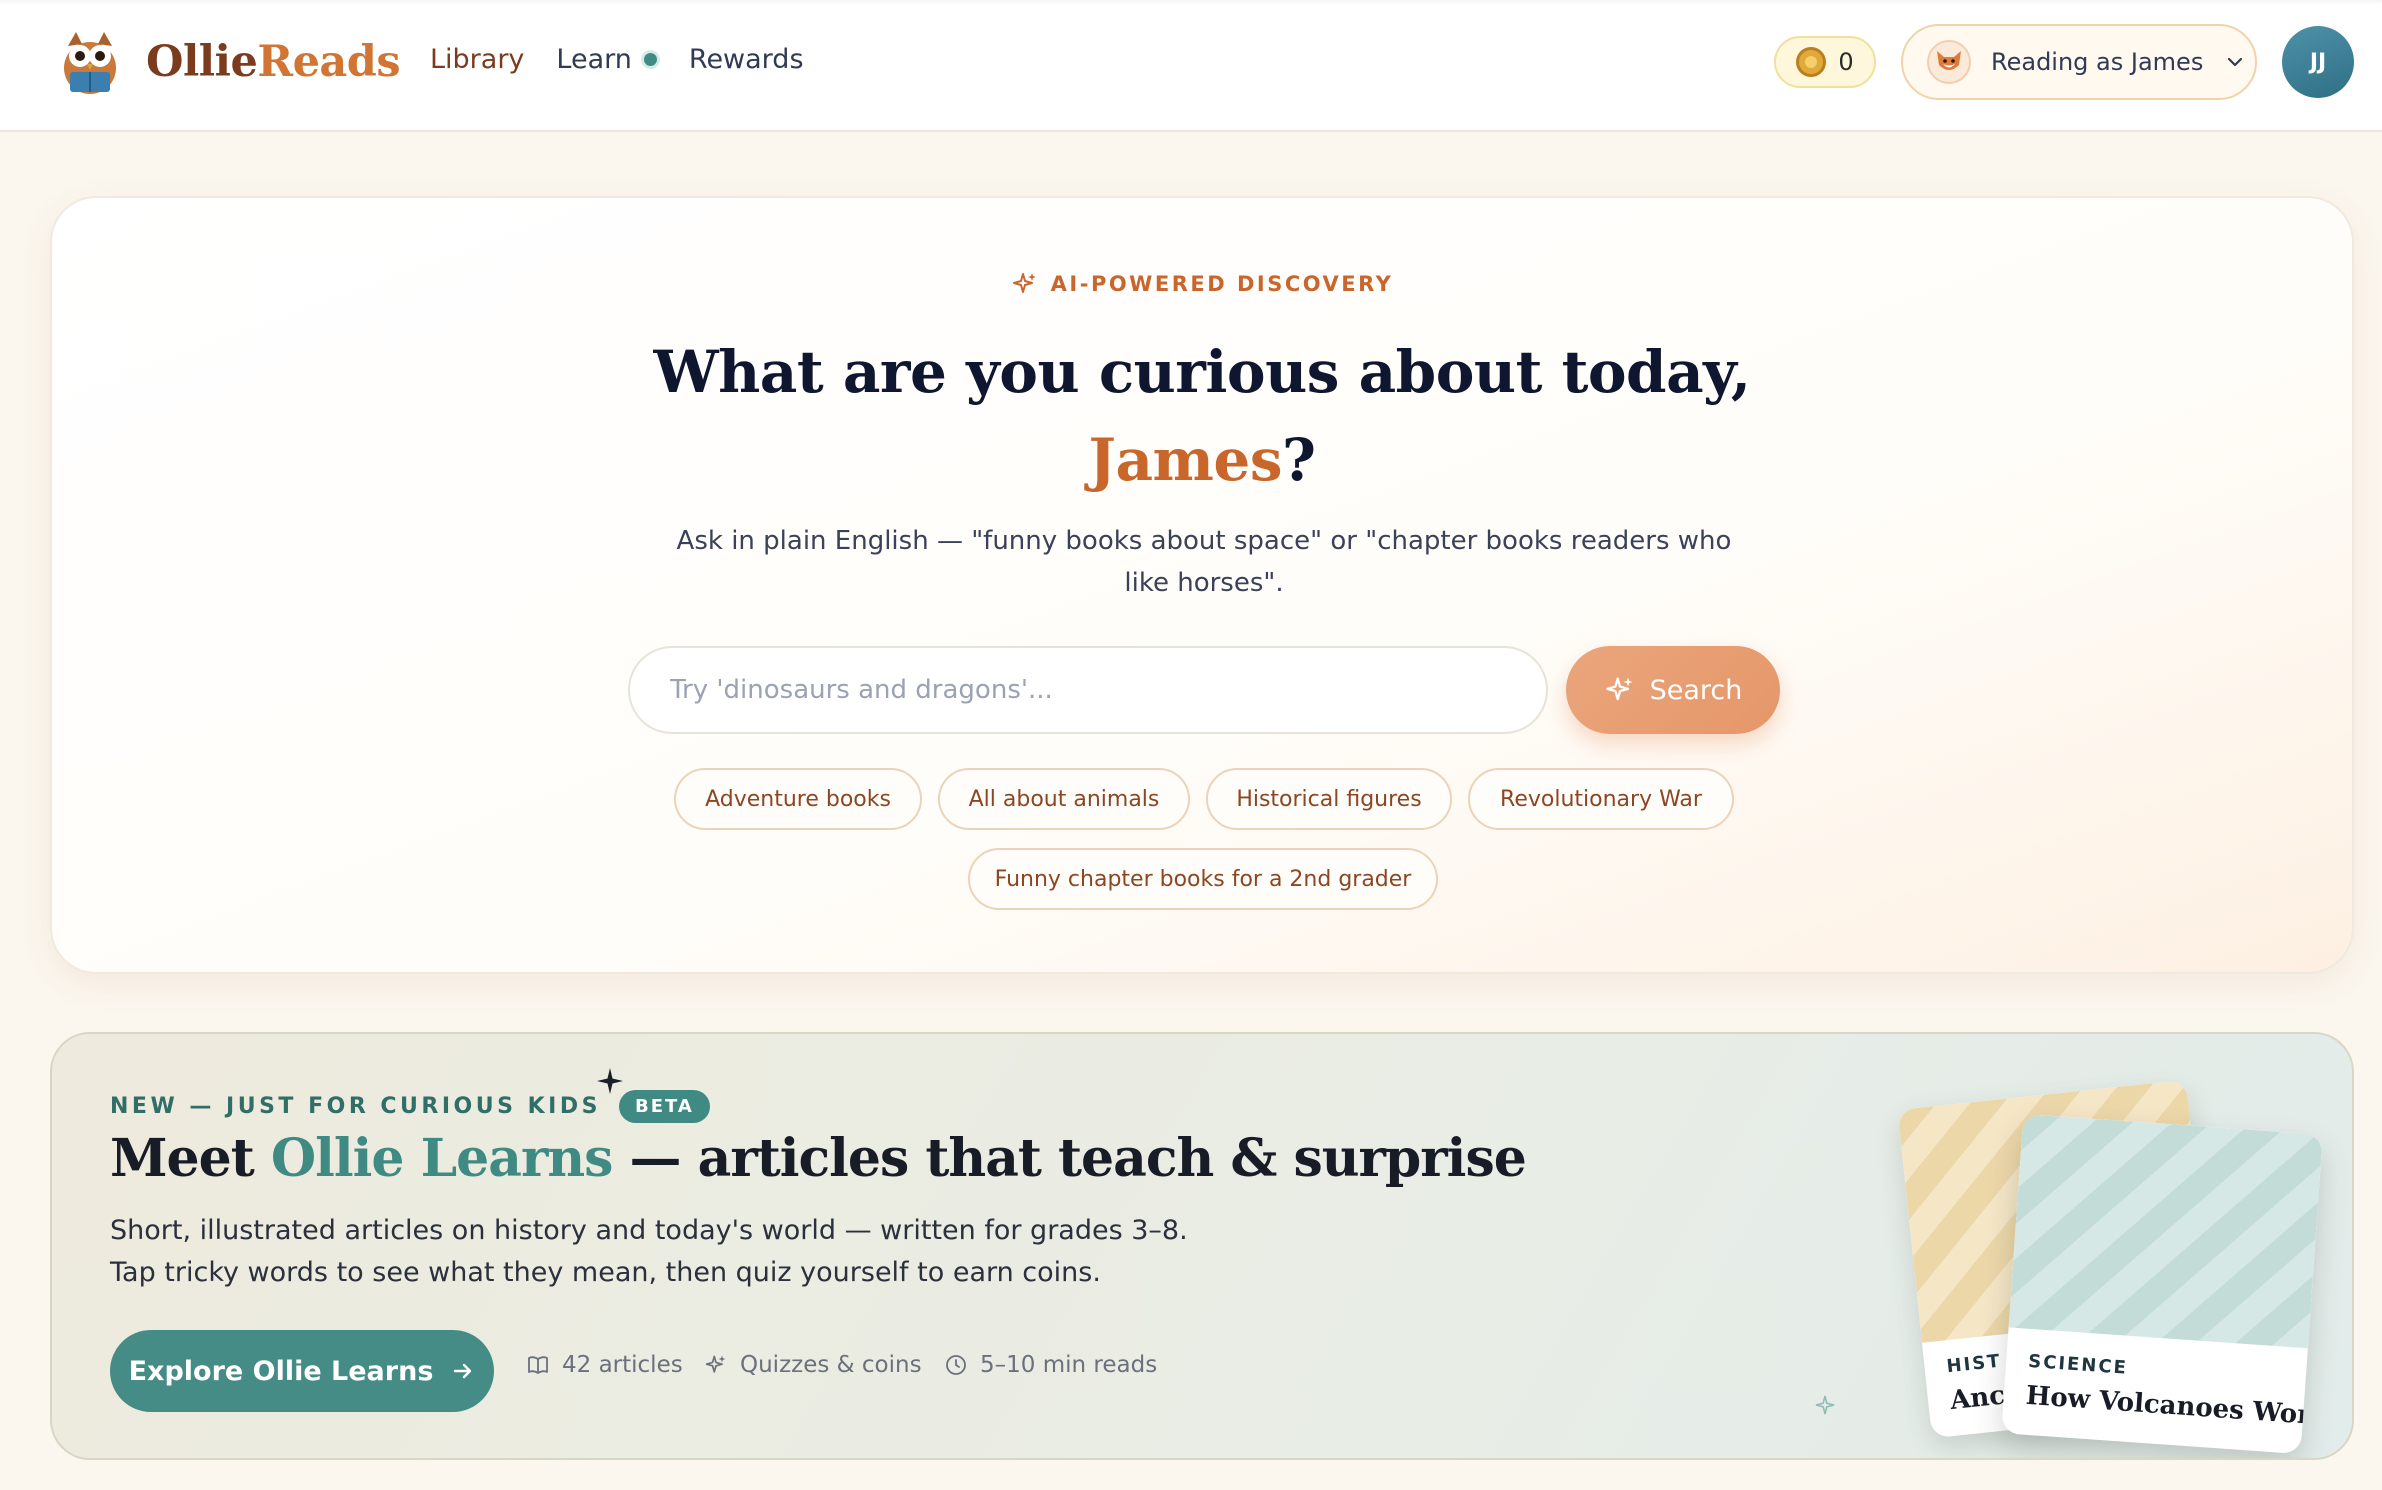 The image size is (2382, 1490). I want to click on meta-articles-text: 42 articles, so click(622, 1365).